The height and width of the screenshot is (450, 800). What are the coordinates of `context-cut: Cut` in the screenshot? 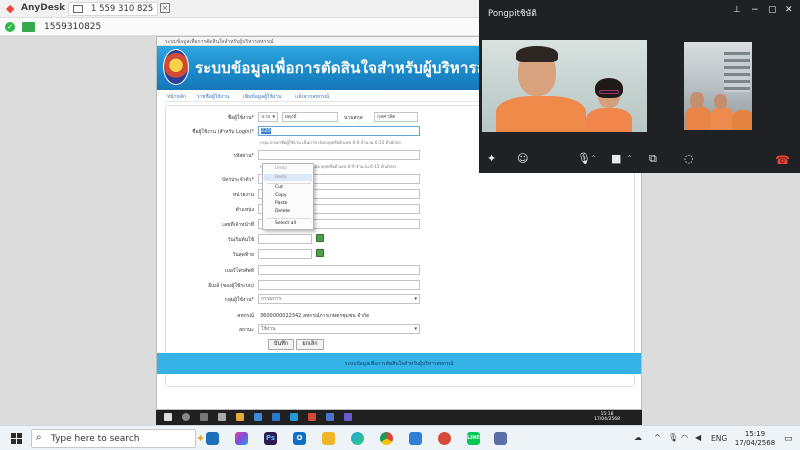 It's located at (279, 187).